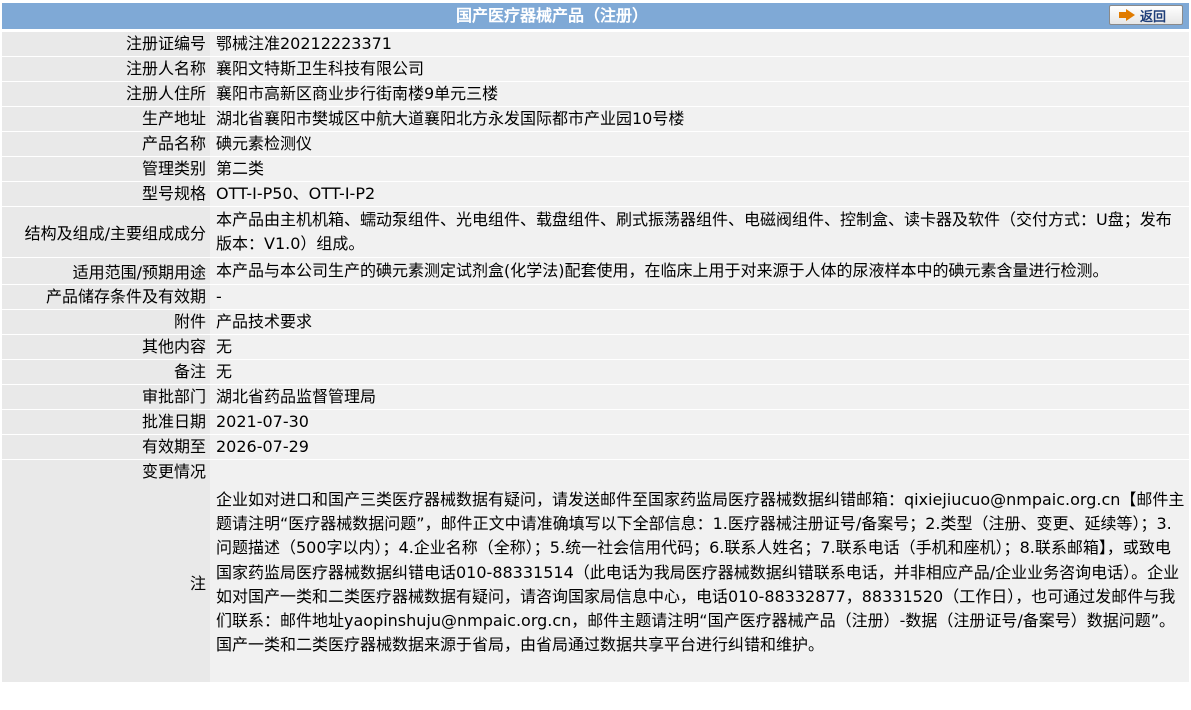  I want to click on row-label: 有效期至, so click(106, 447).